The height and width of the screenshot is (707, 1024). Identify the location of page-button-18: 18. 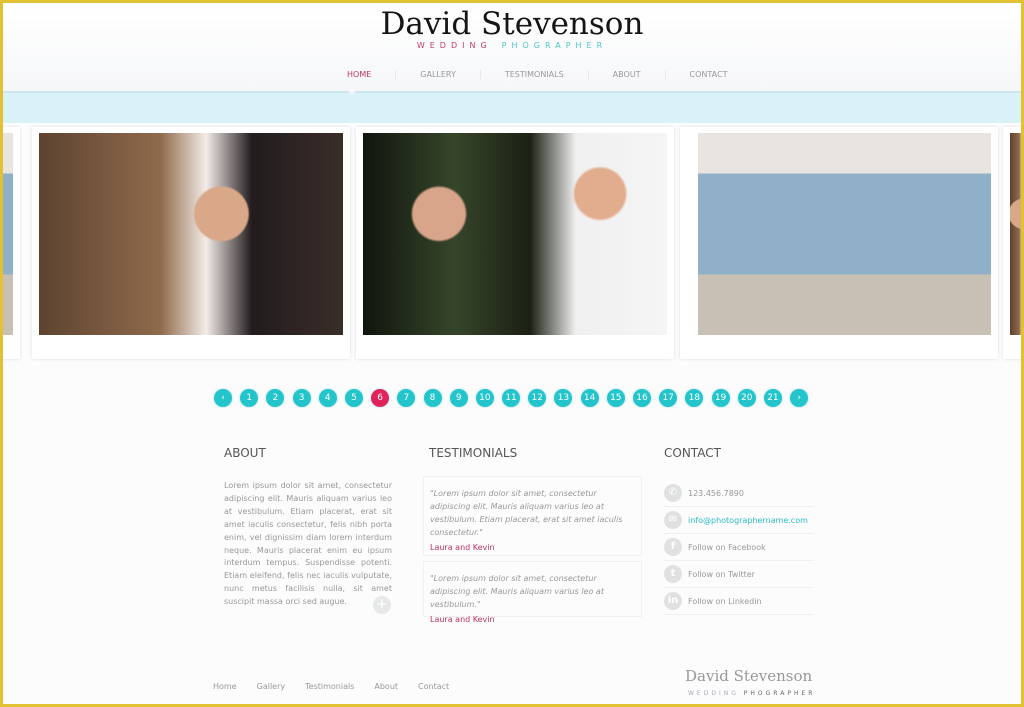
(694, 398).